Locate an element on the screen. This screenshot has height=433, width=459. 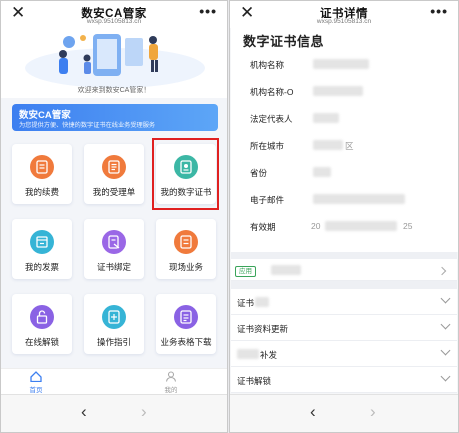
renew-doc-icon is located at coordinates (42, 167).